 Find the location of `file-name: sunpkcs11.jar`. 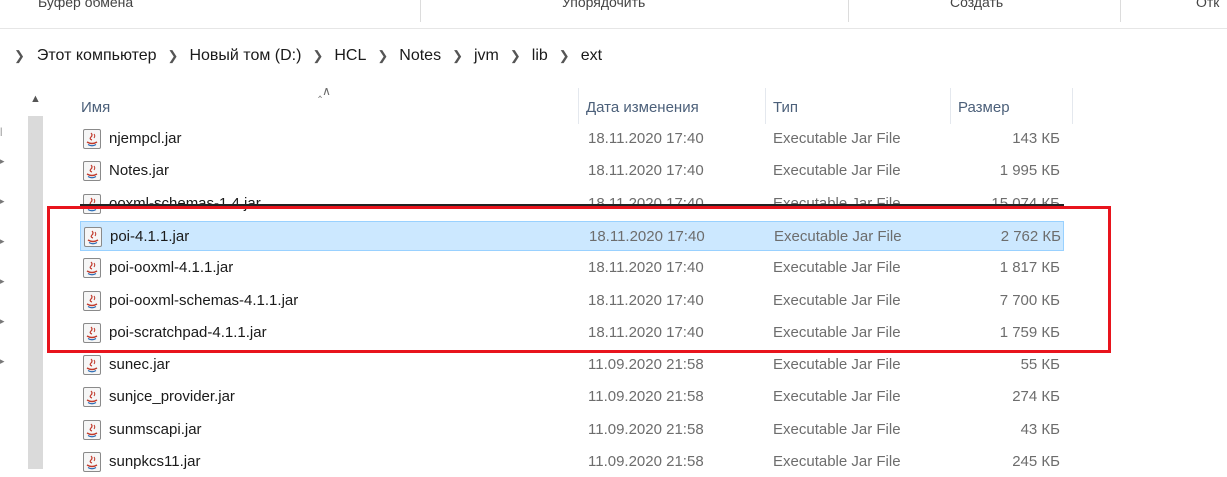

file-name: sunpkcs11.jar is located at coordinates (155, 461).